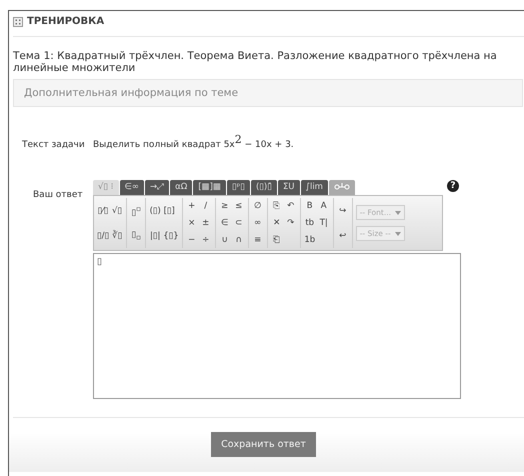 This screenshot has width=524, height=476. What do you see at coordinates (310, 239) in the screenshot?
I see `symbol-button: 1b` at bounding box center [310, 239].